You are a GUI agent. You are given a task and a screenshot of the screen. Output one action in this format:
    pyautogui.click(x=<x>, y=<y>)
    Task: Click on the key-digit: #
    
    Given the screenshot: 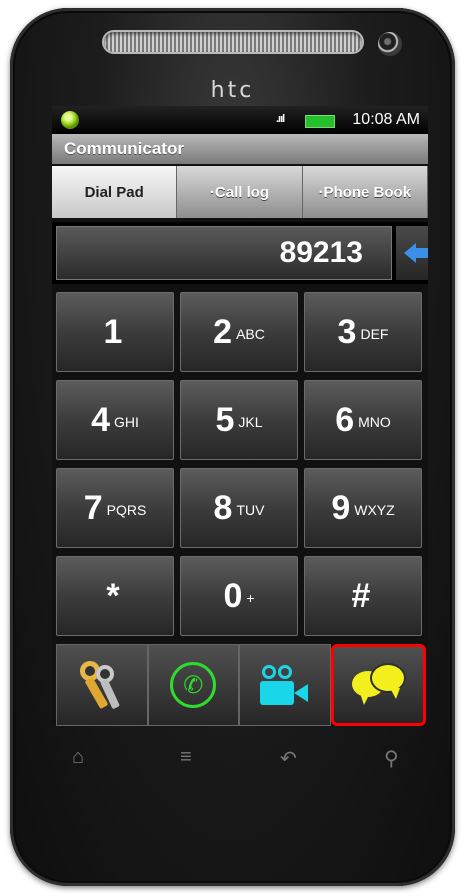 What is the action you would take?
    pyautogui.click(x=361, y=595)
    